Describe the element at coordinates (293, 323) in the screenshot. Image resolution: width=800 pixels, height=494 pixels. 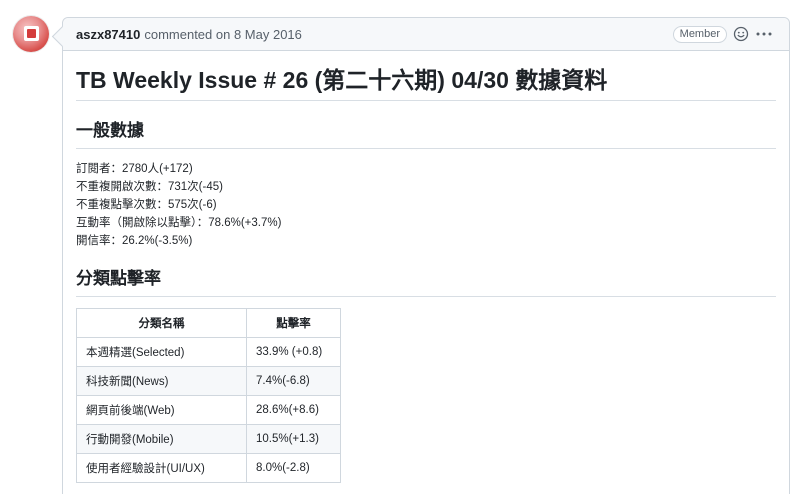
I see `column-header-click-rate: 點擊率` at that location.